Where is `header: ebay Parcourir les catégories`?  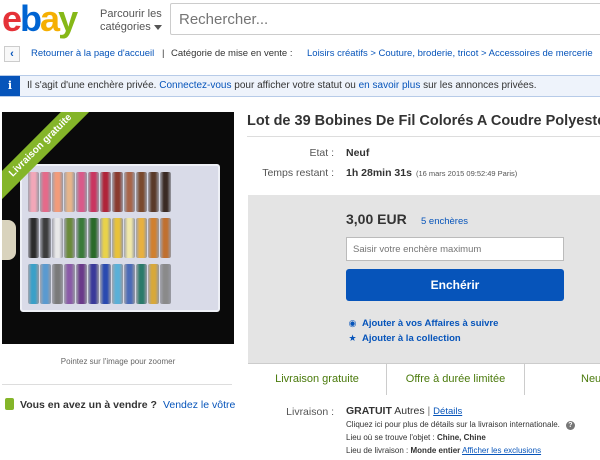
header: ebay Parcourir les catégories is located at coordinates (300, 20).